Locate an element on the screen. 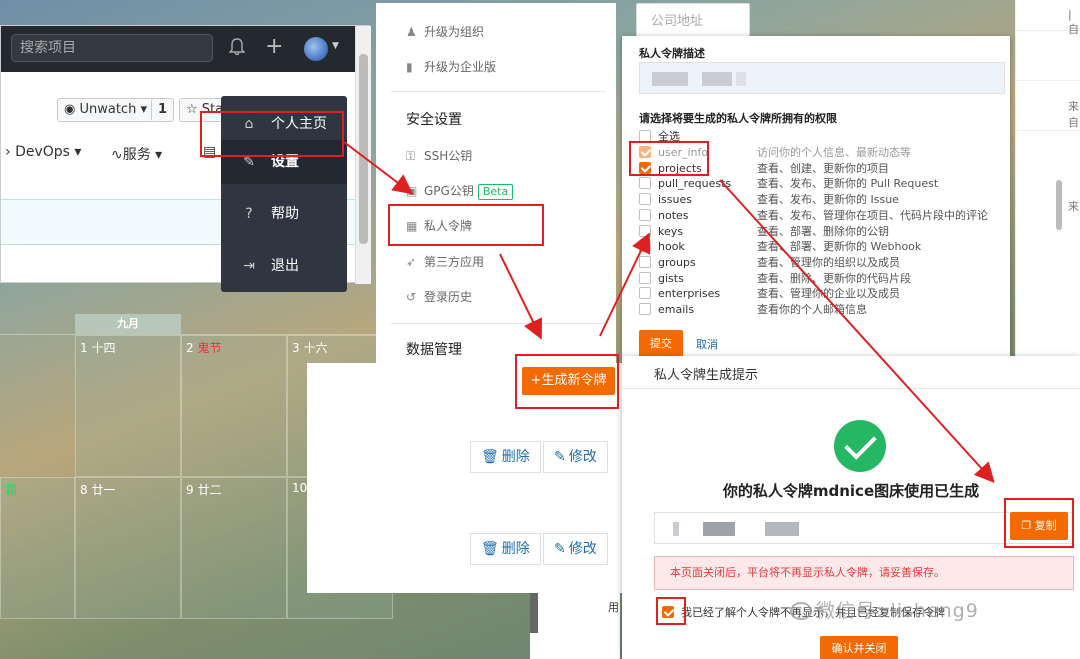 This screenshot has height=659, width=1080. chevron-down-icon: ▼ is located at coordinates (335, 46).